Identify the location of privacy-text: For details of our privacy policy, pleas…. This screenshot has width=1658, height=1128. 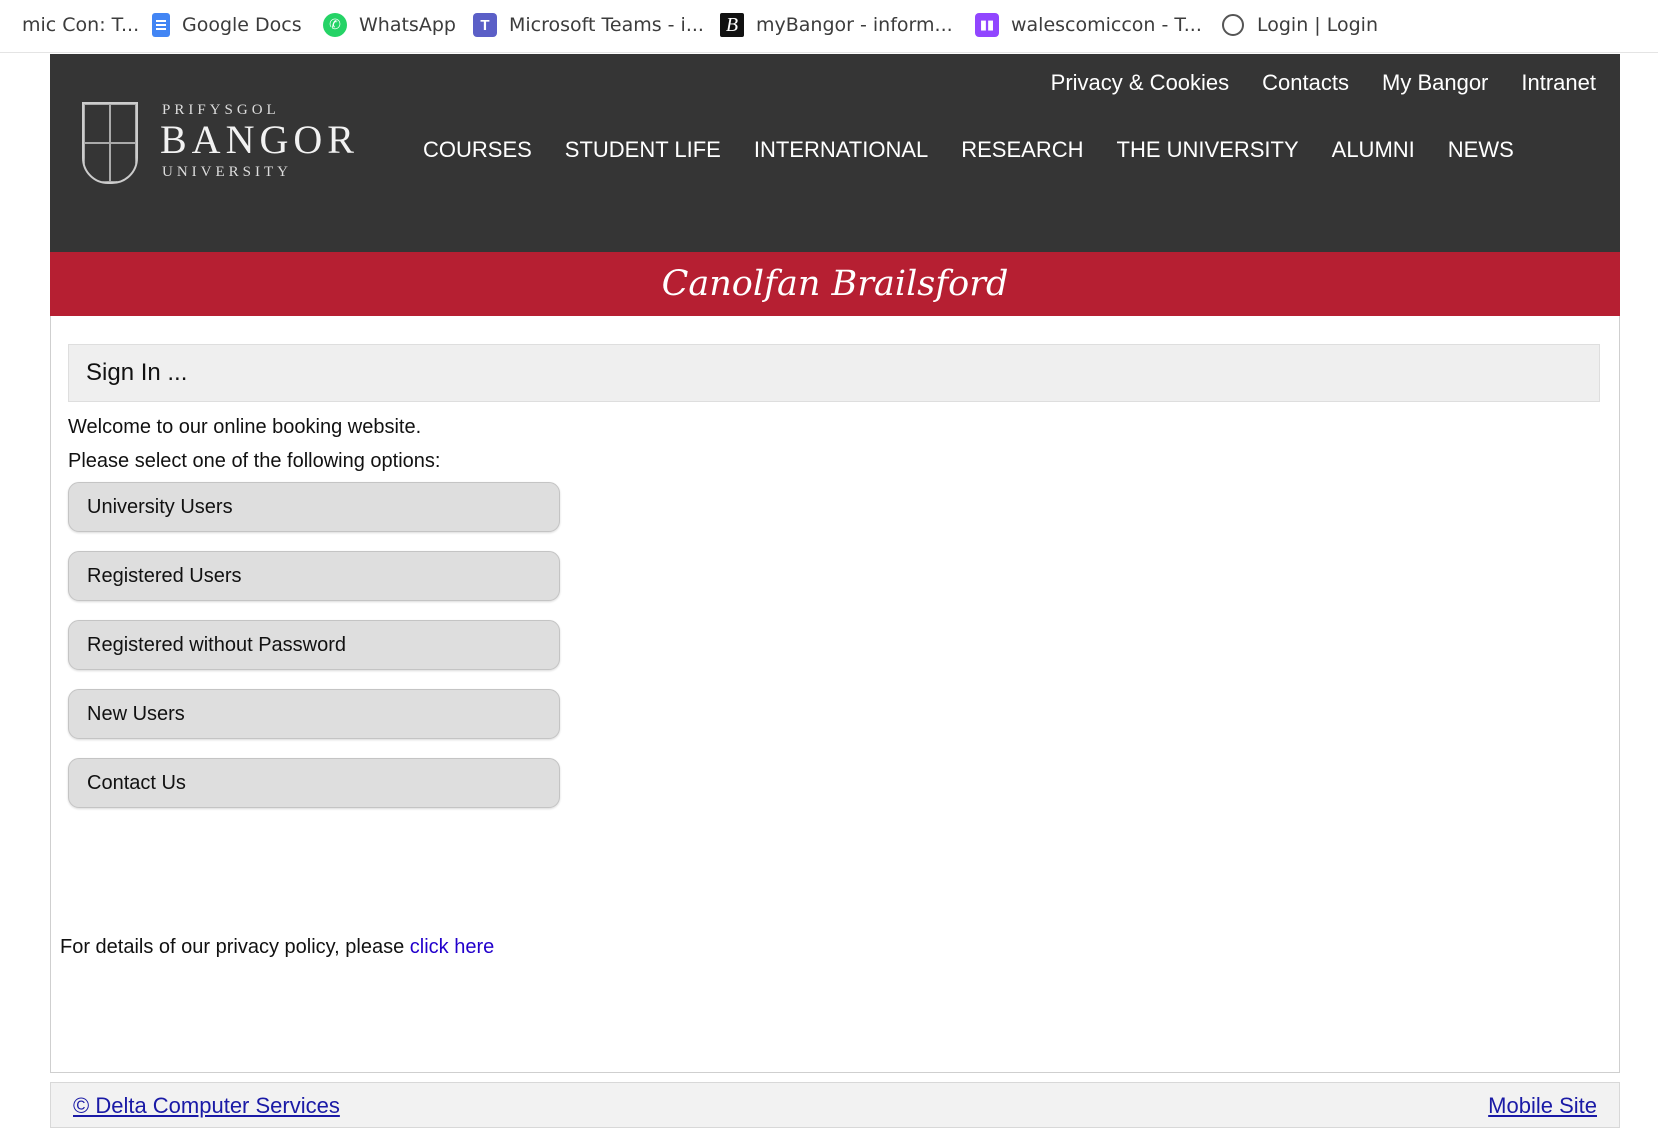
(235, 947).